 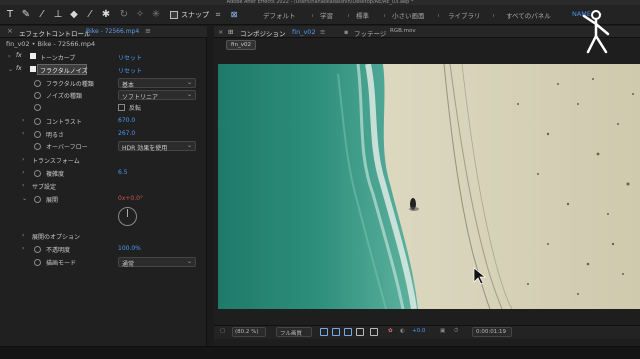 What do you see at coordinates (121, 107) in the screenshot?
I see `invert-checkbox` at bounding box center [121, 107].